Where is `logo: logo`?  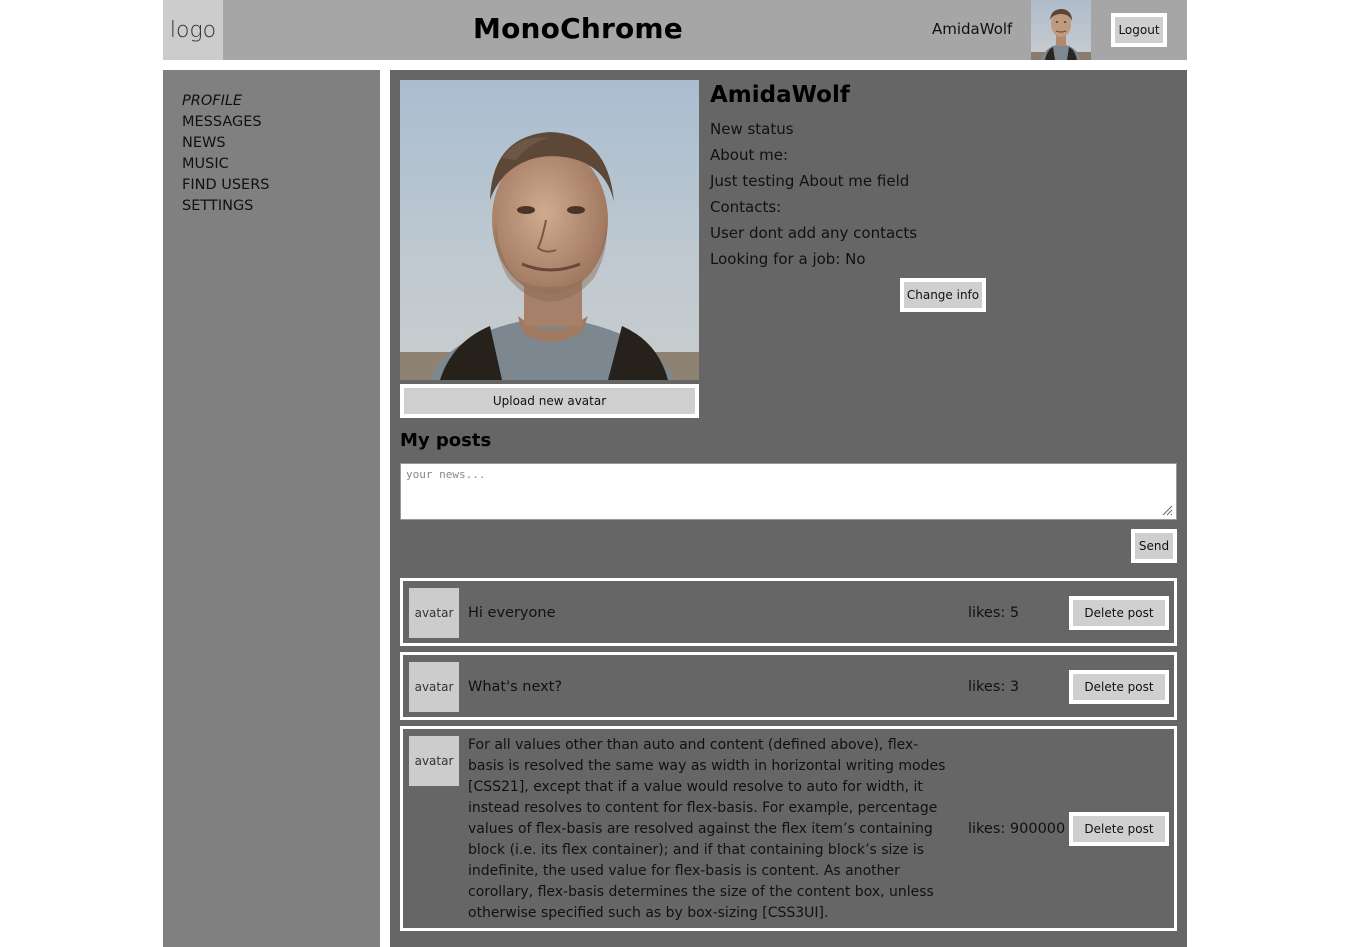 logo: logo is located at coordinates (193, 30).